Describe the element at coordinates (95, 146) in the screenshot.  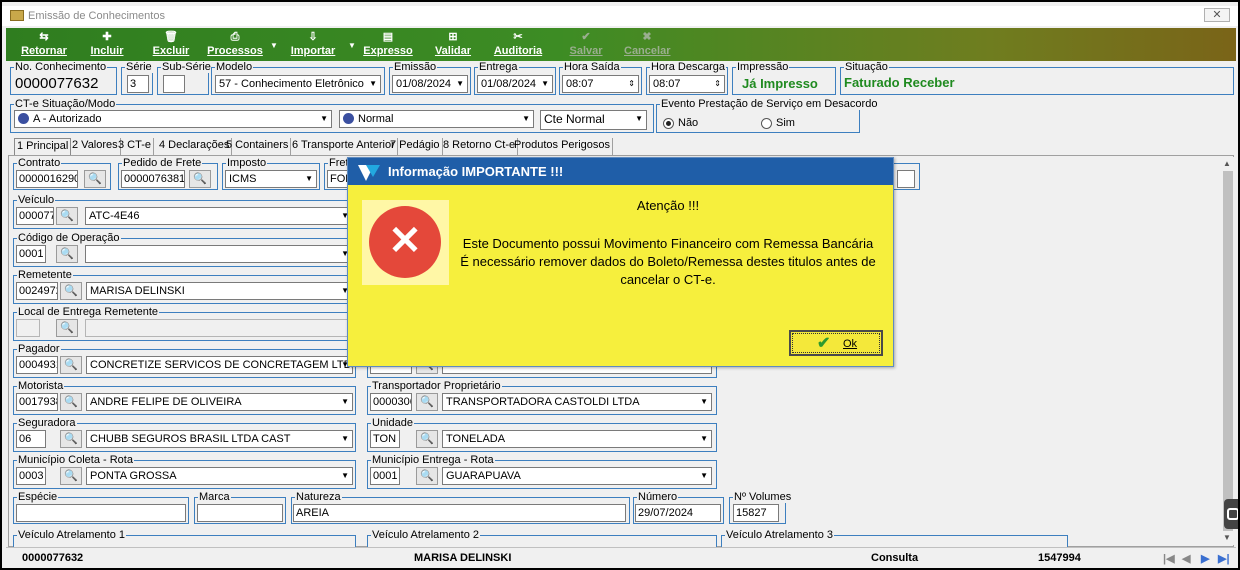
I see `tab-2: 2 Valores` at that location.